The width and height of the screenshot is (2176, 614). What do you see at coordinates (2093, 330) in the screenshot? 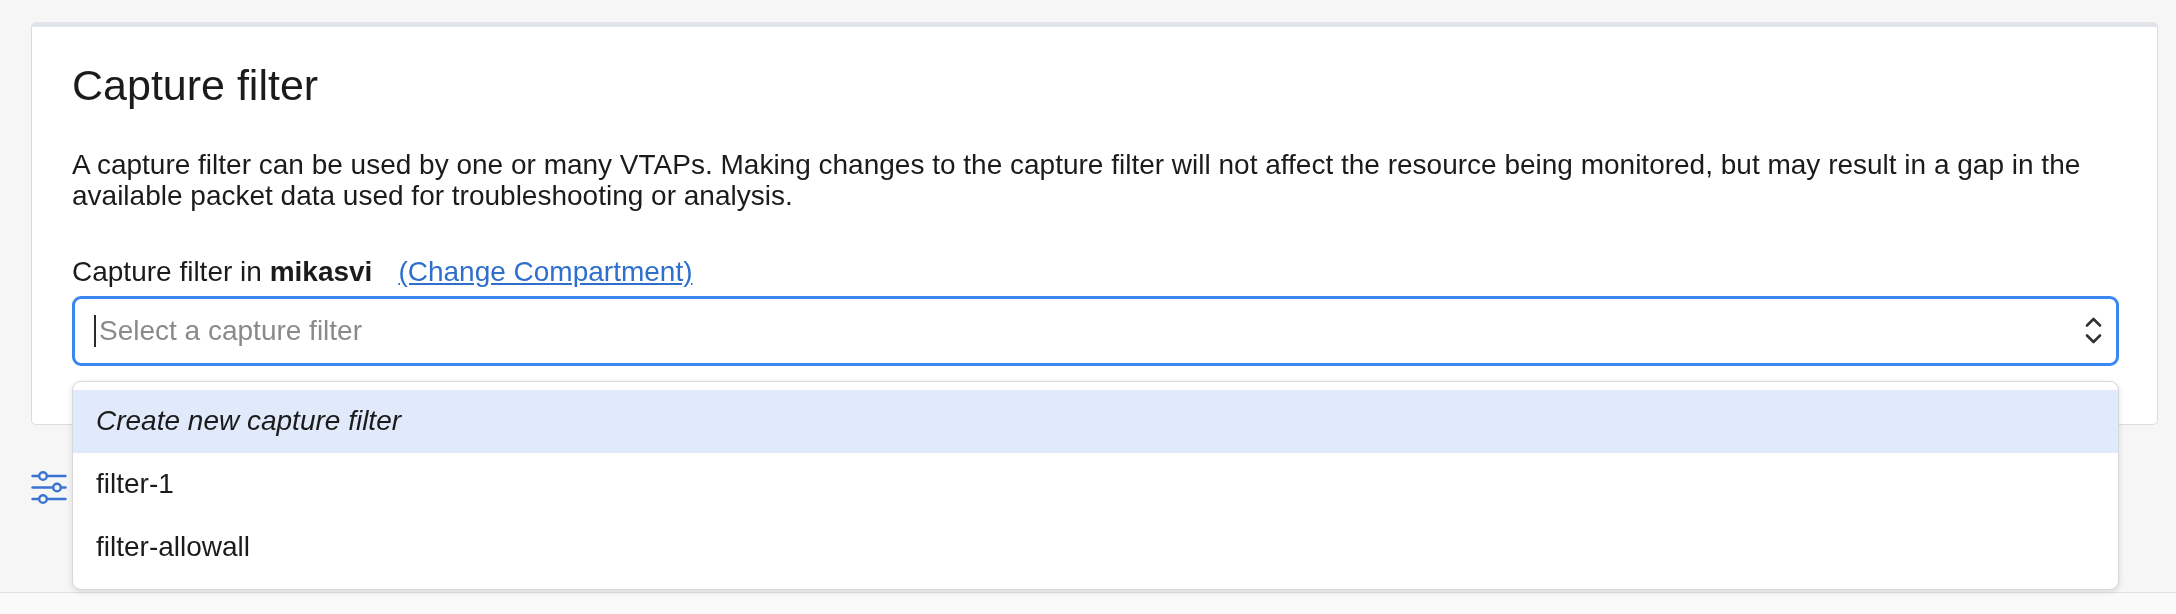
I see `up-down-chevron-icon` at bounding box center [2093, 330].